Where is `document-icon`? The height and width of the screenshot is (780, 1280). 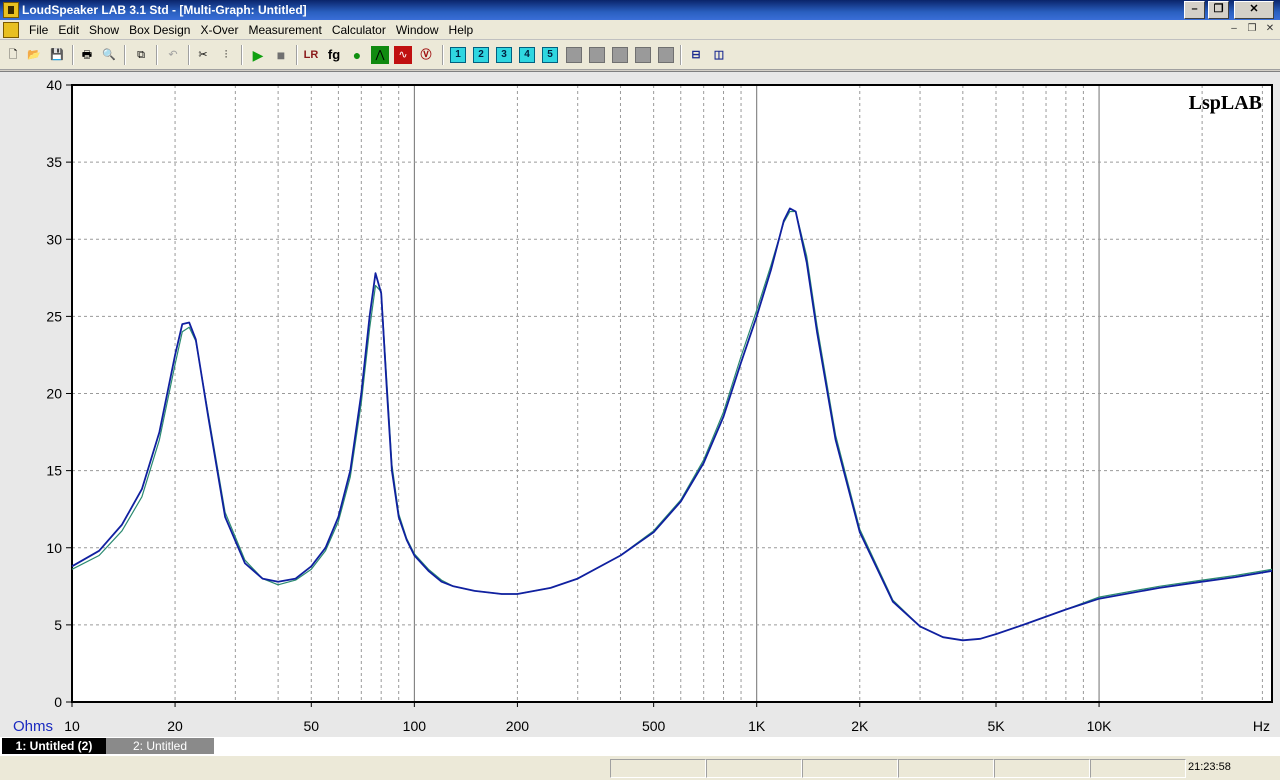 document-icon is located at coordinates (11, 30).